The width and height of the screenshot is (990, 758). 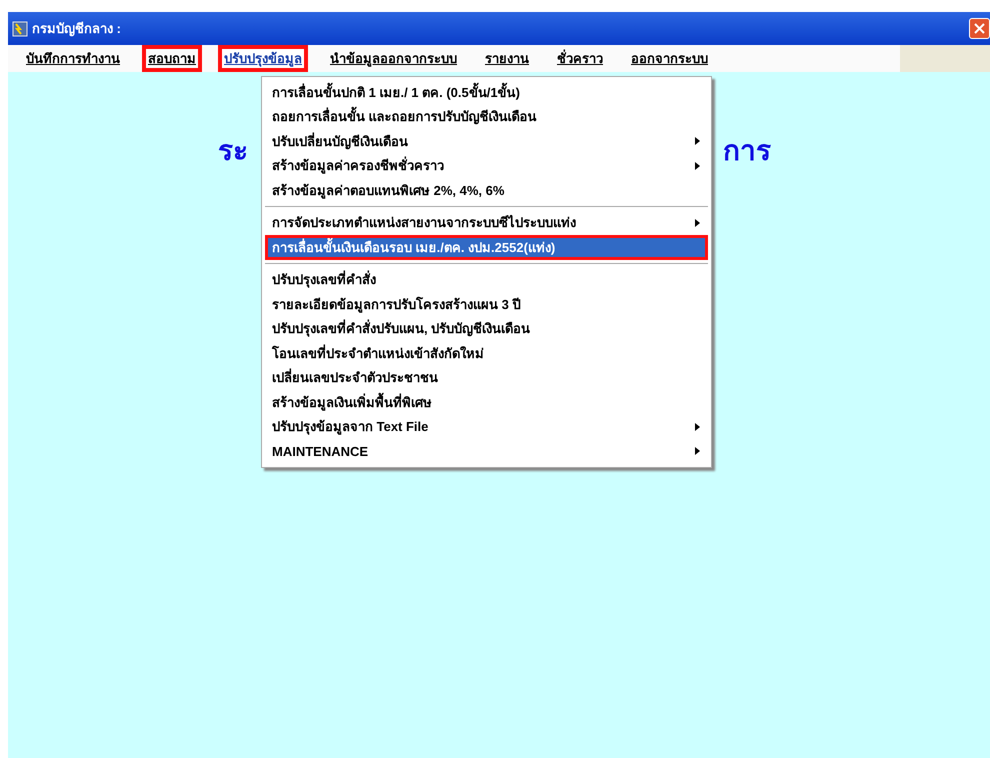 I want to click on menu-bar-item: นำข้อมูลออกจากระบบ, so click(x=393, y=58).